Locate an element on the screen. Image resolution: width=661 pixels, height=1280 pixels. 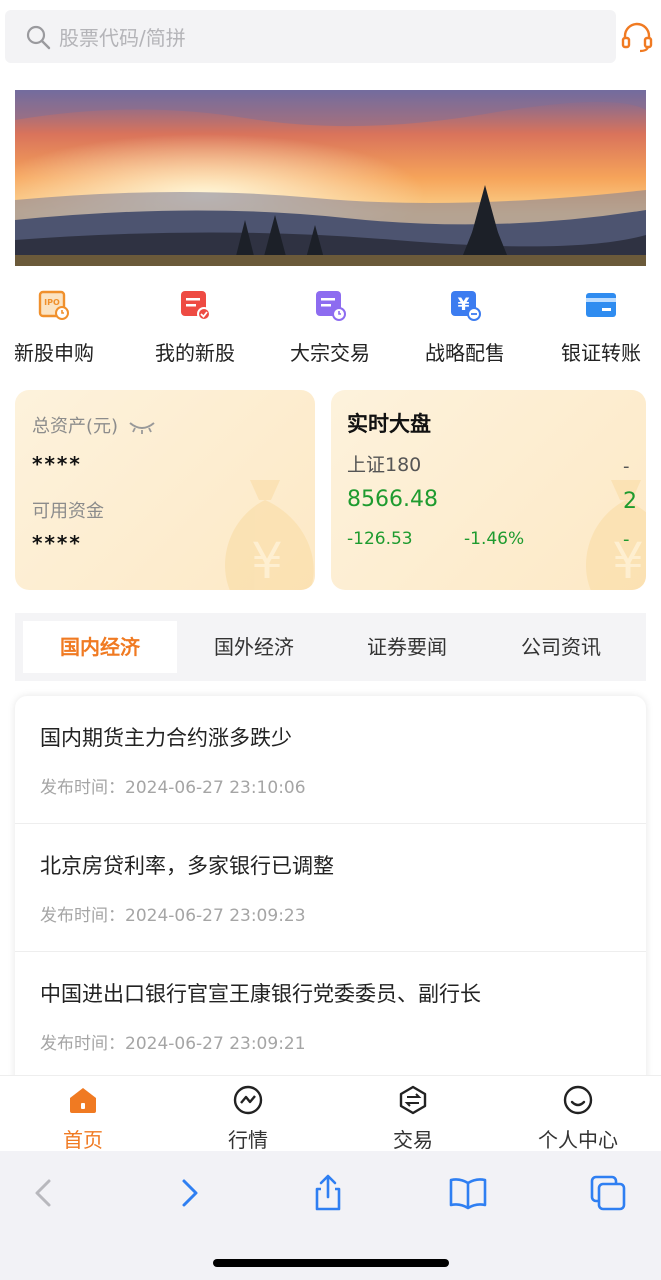
total-assets-label: 总资产(元) is located at coordinates (94, 425).